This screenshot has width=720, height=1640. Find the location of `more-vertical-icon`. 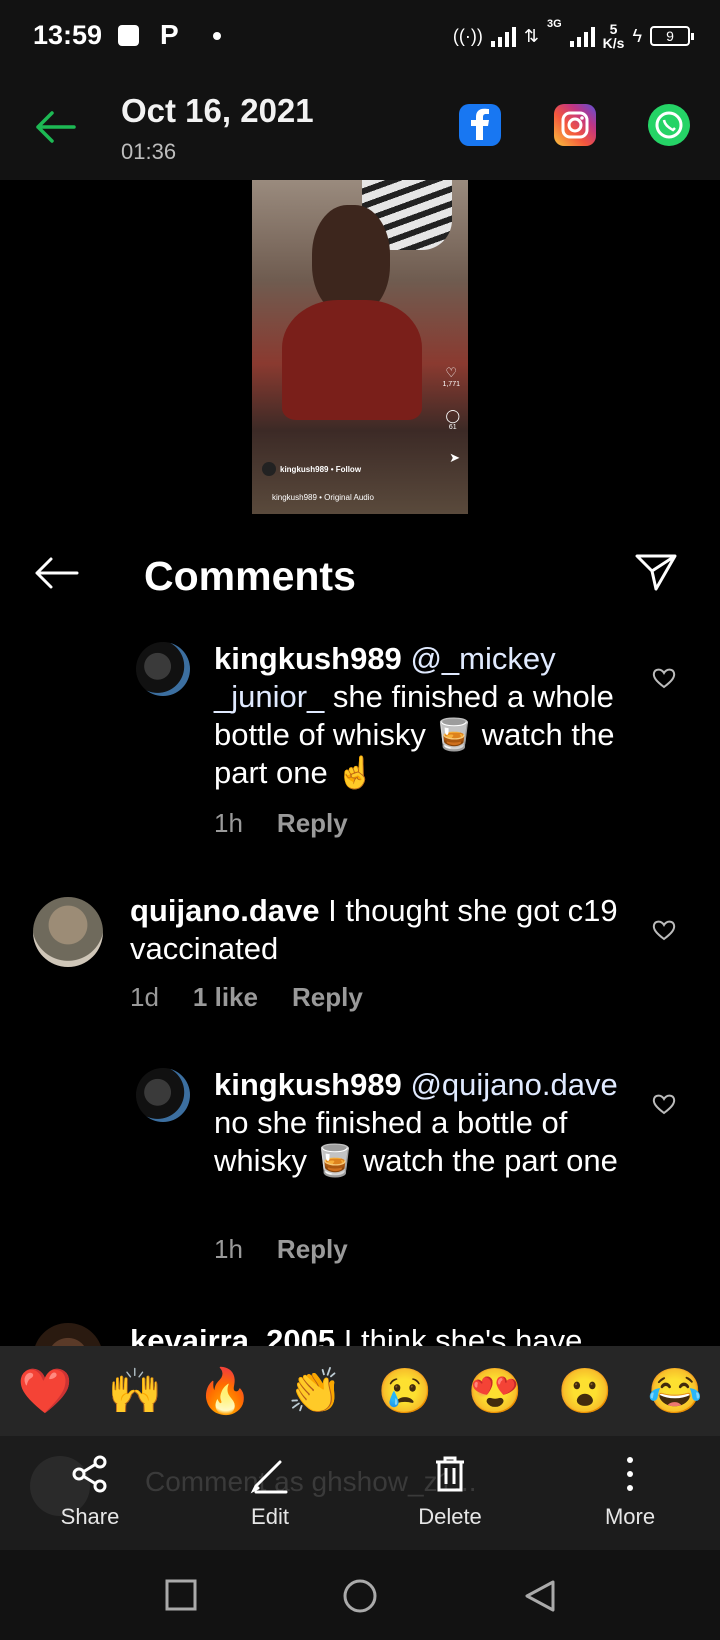

more-vertical-icon is located at coordinates (630, 1474).